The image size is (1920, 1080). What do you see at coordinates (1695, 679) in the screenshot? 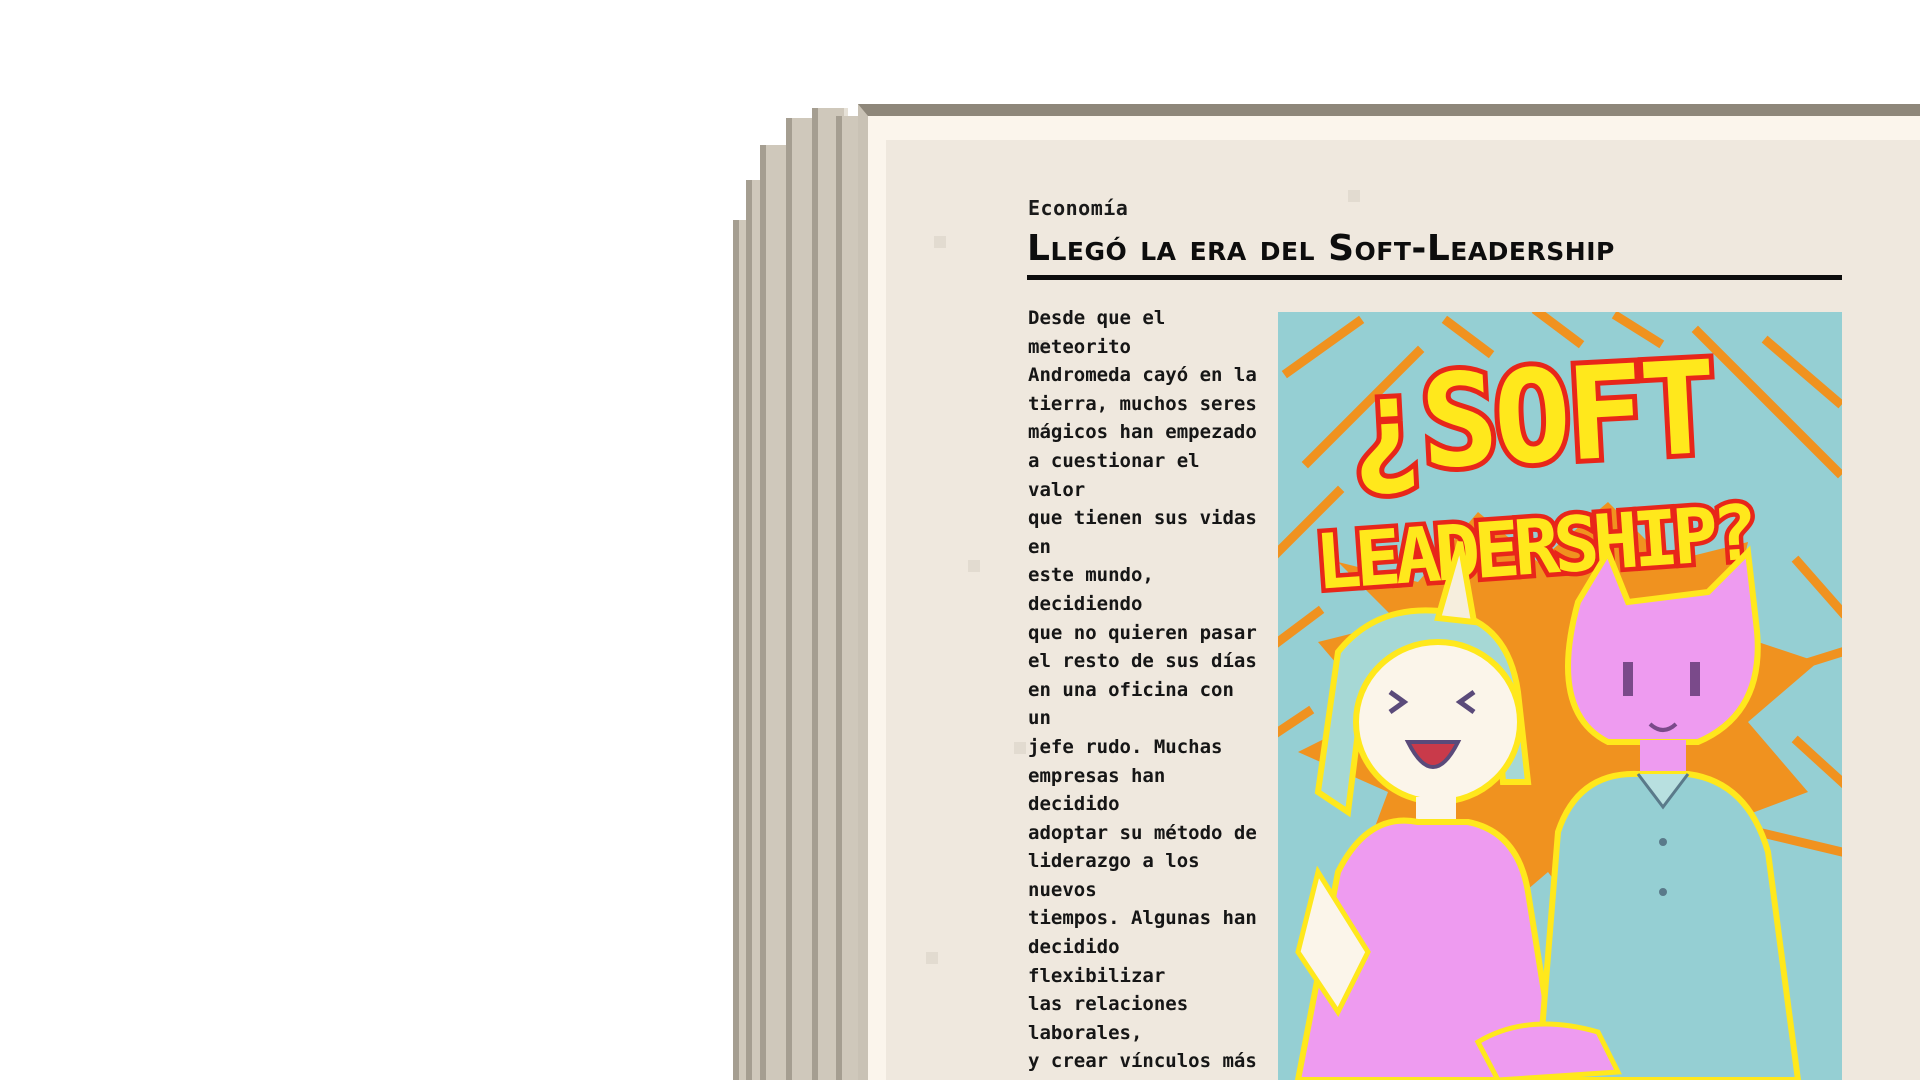
I see `cat-eye-right` at bounding box center [1695, 679].